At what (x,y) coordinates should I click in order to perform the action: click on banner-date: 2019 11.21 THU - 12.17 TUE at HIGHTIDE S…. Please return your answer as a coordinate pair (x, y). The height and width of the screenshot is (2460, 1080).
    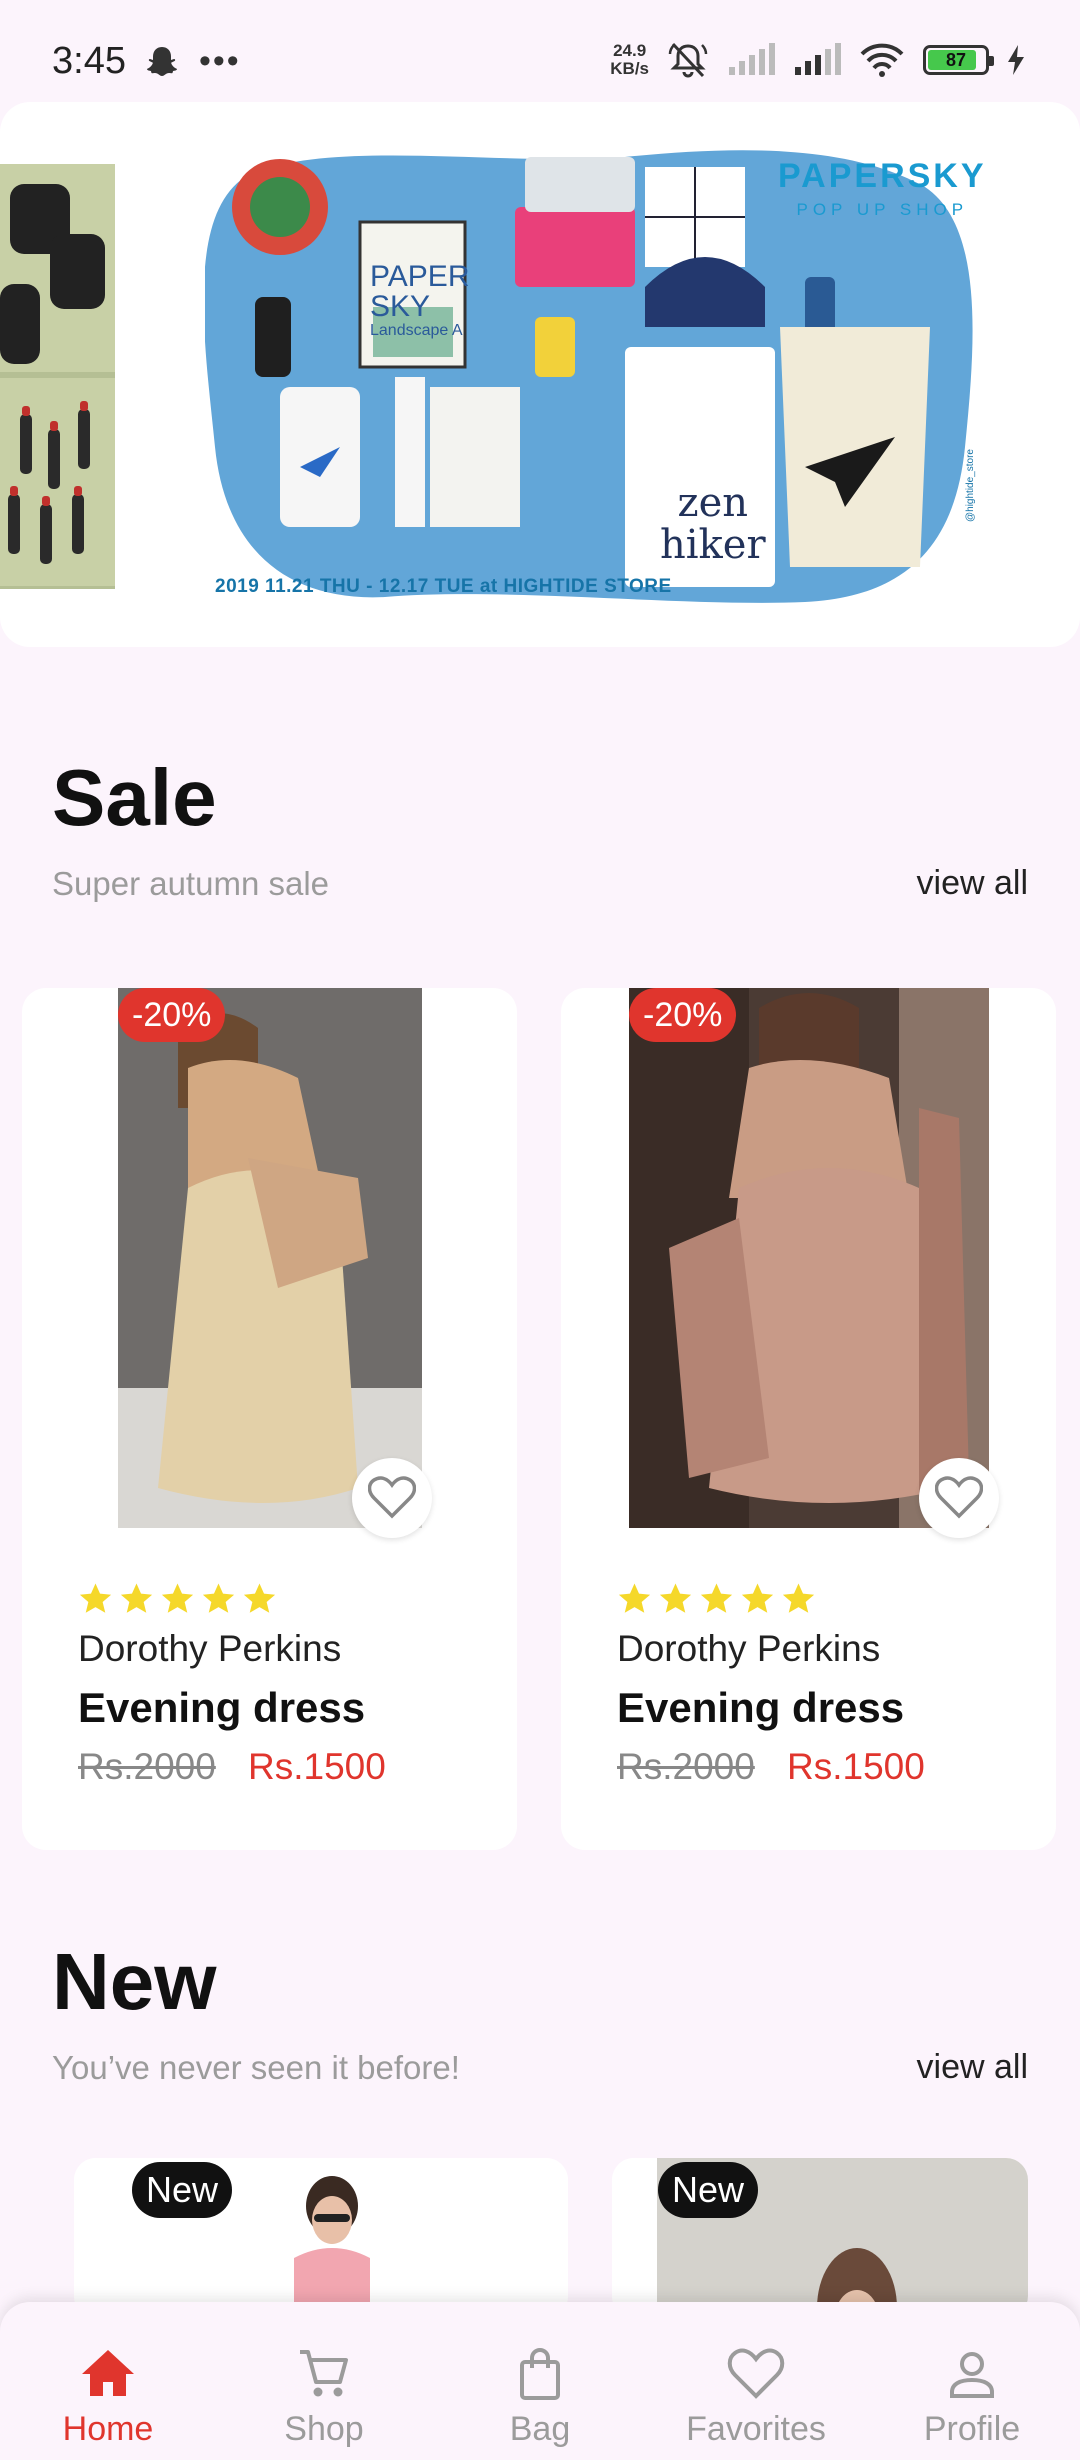
    Looking at the image, I should click on (443, 586).